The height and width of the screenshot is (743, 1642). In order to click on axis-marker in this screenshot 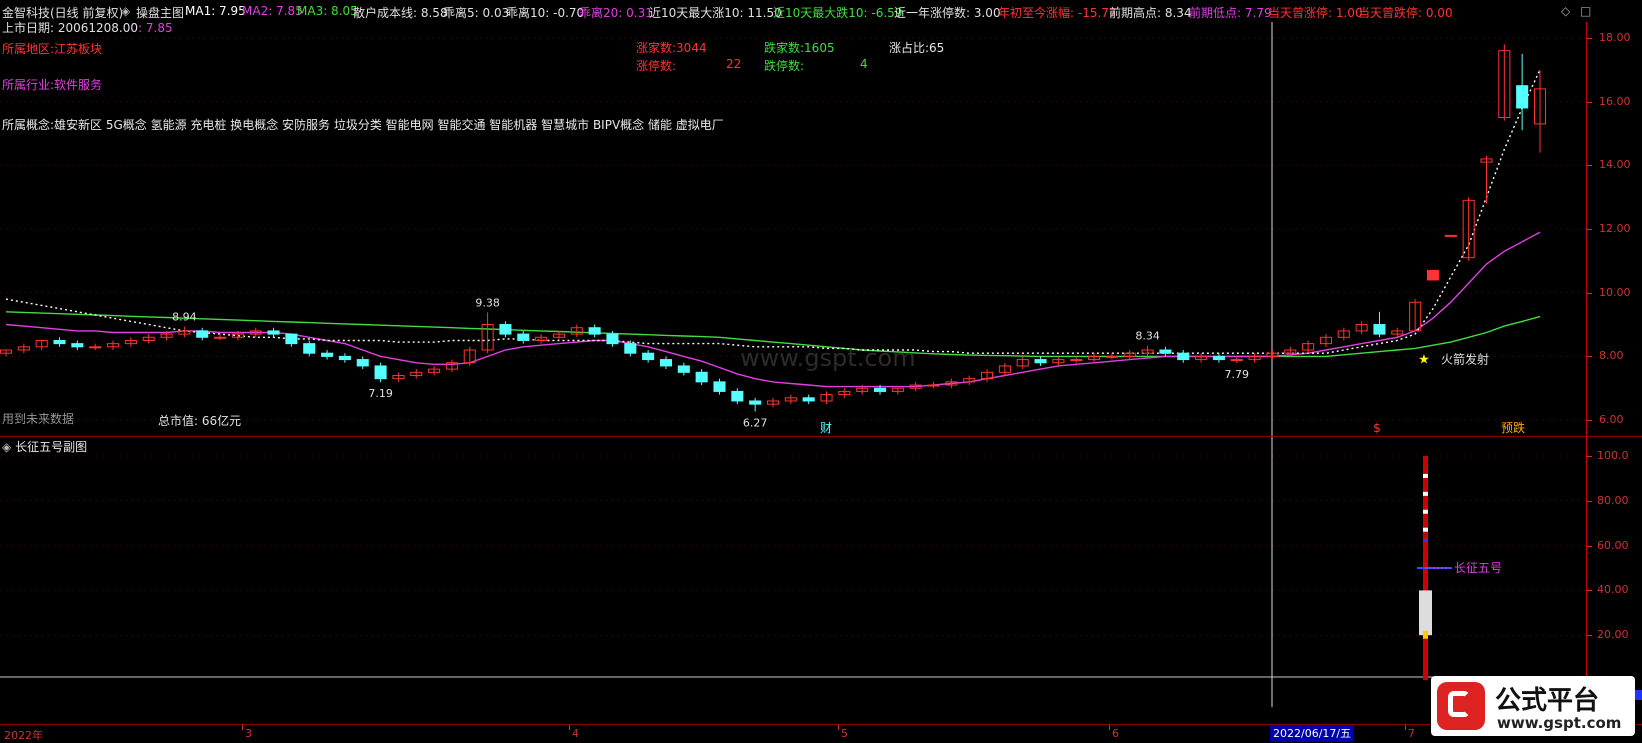, I will do `click(1638, 695)`.